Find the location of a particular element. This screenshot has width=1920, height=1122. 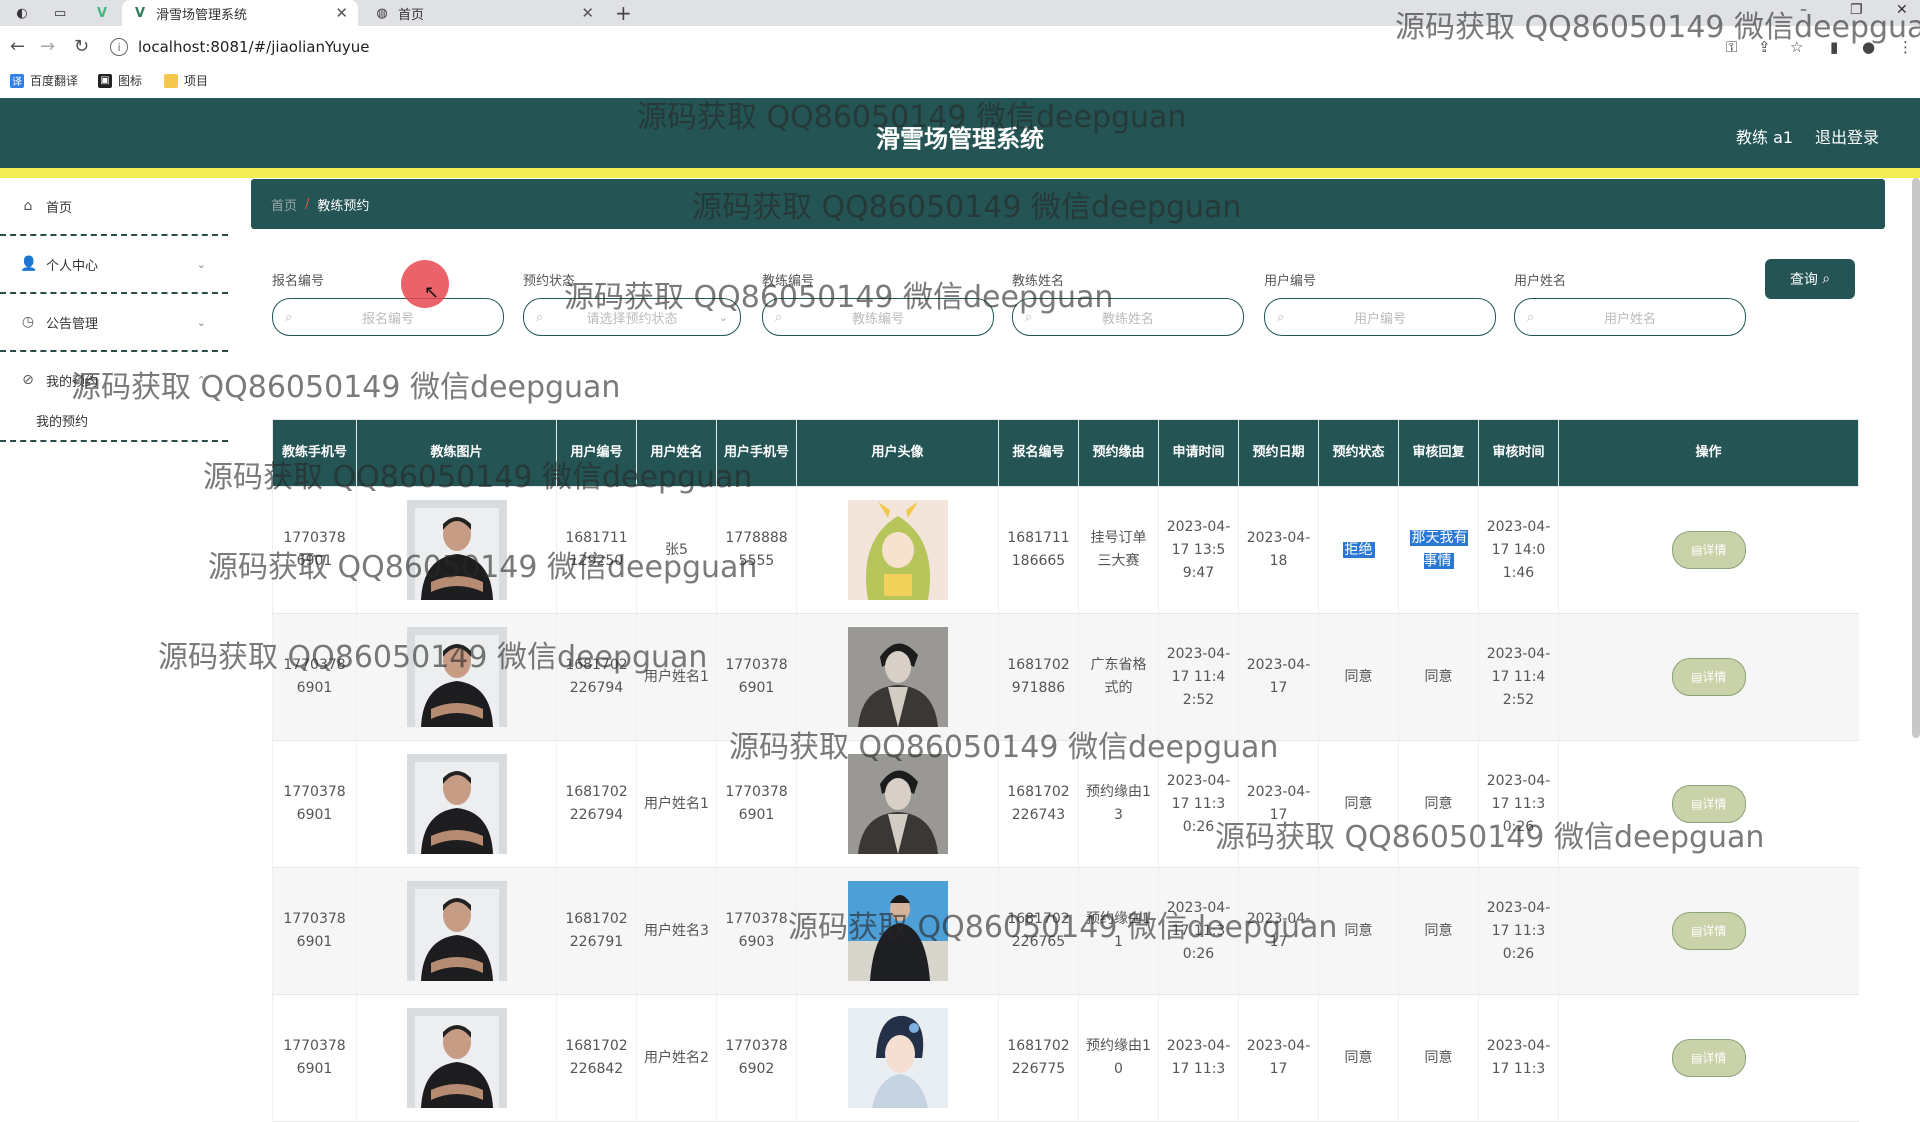

breadcrumb-home: 首页 is located at coordinates (284, 204).